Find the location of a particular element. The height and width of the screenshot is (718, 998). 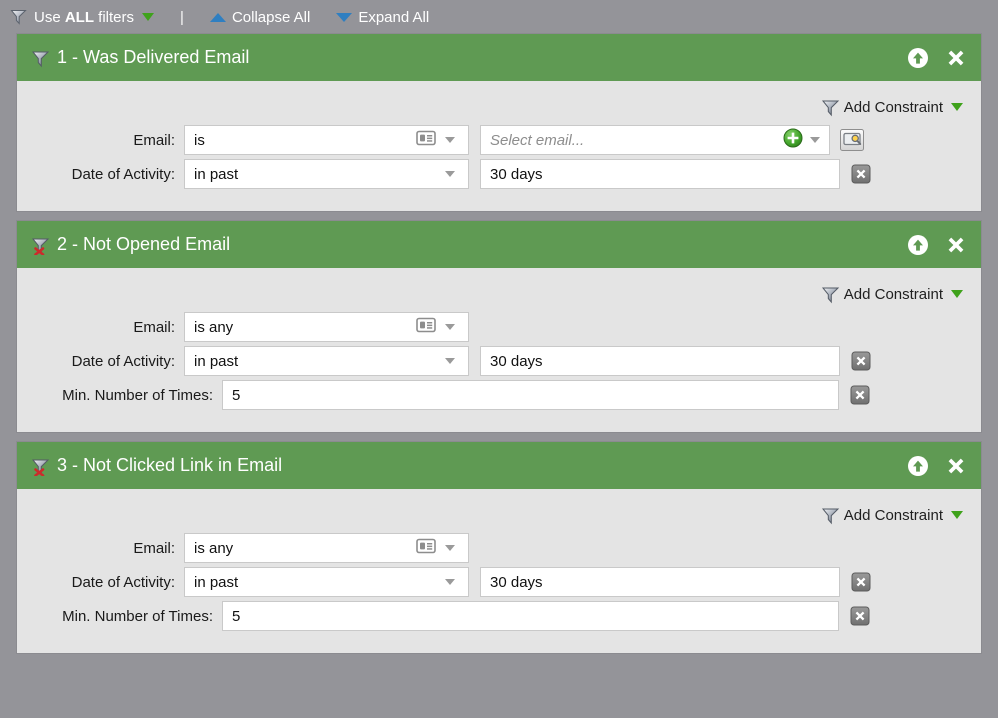

use-all-filters-label: Use ALL filters is located at coordinates (84, 17).